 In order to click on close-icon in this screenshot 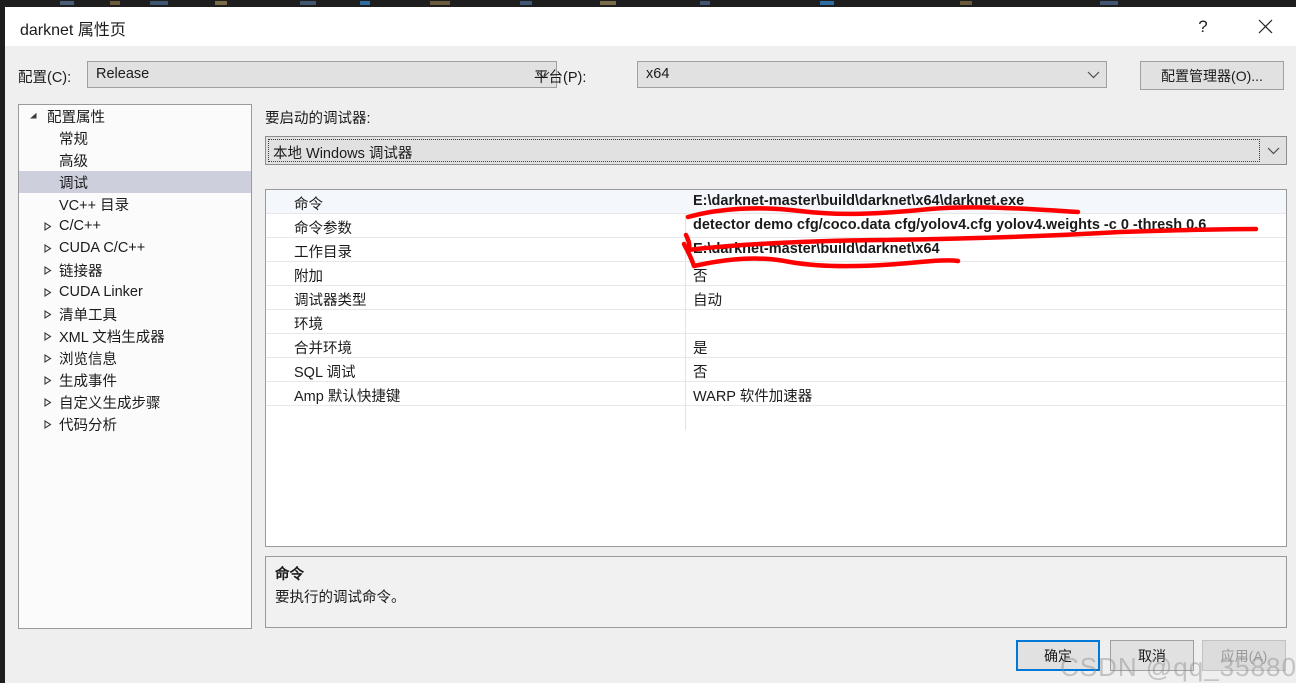, I will do `click(1265, 26)`.